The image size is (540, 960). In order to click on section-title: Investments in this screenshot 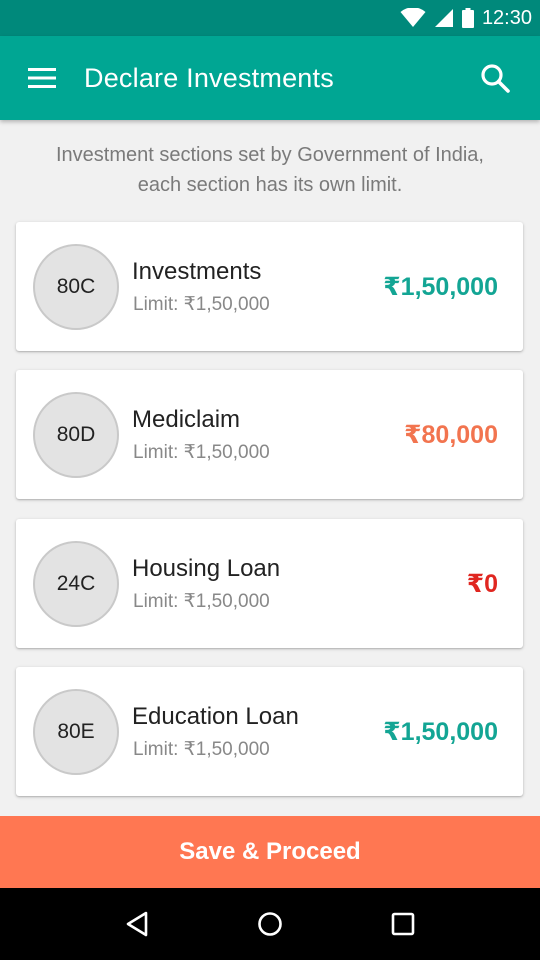, I will do `click(197, 271)`.